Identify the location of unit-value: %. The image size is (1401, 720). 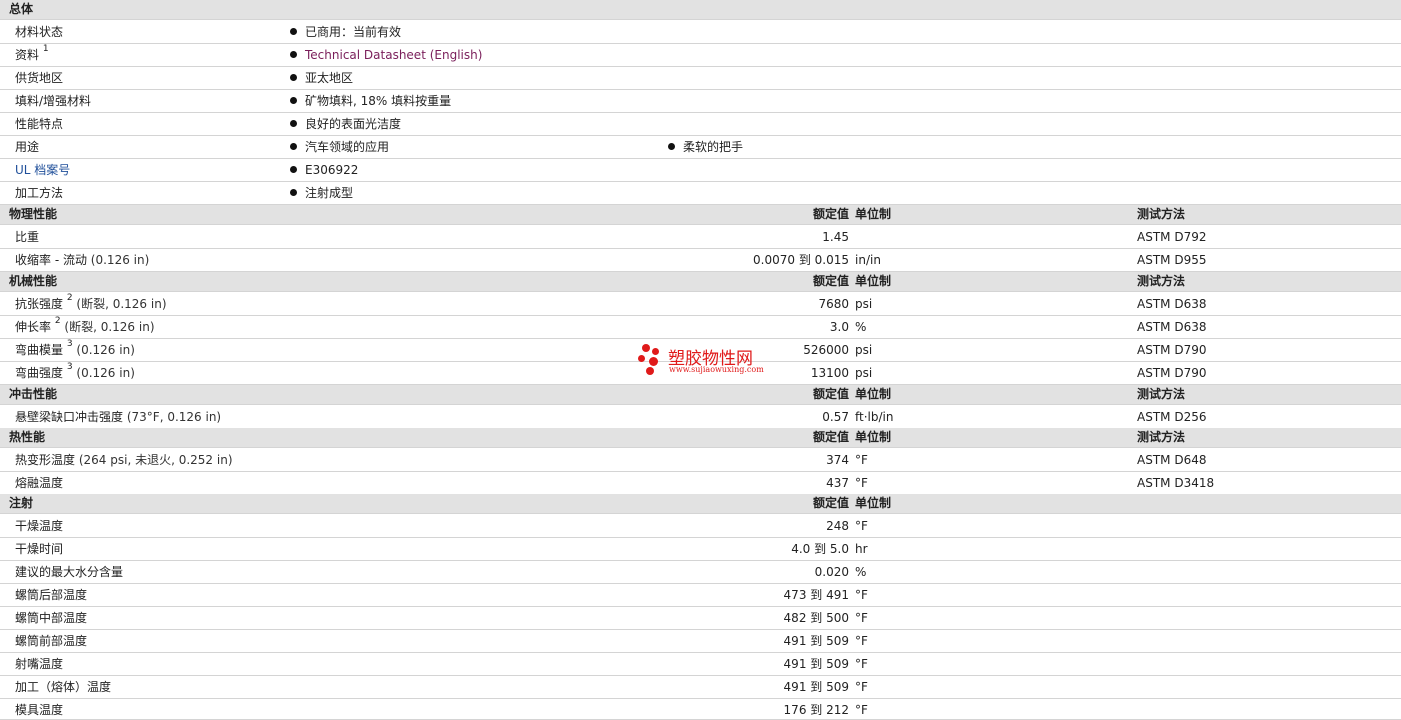
(861, 327).